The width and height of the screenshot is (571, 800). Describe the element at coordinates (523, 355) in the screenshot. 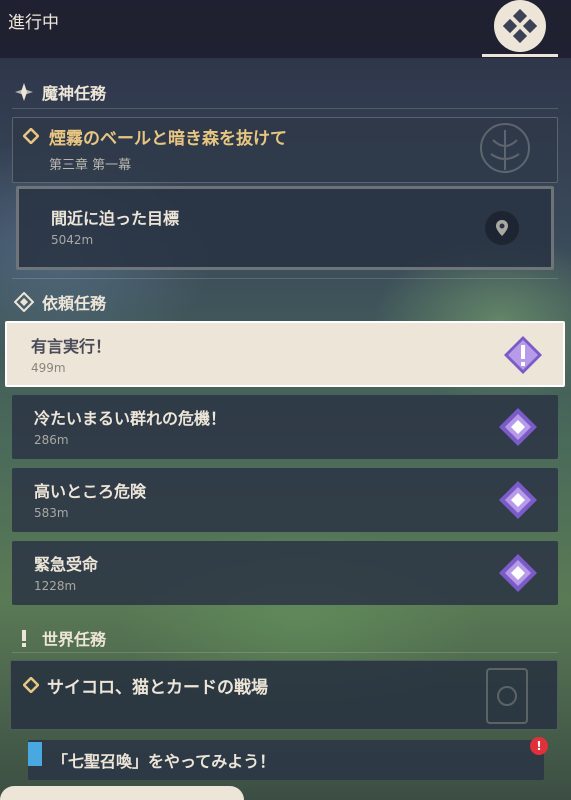

I see `commission-exclaim-icon` at that location.